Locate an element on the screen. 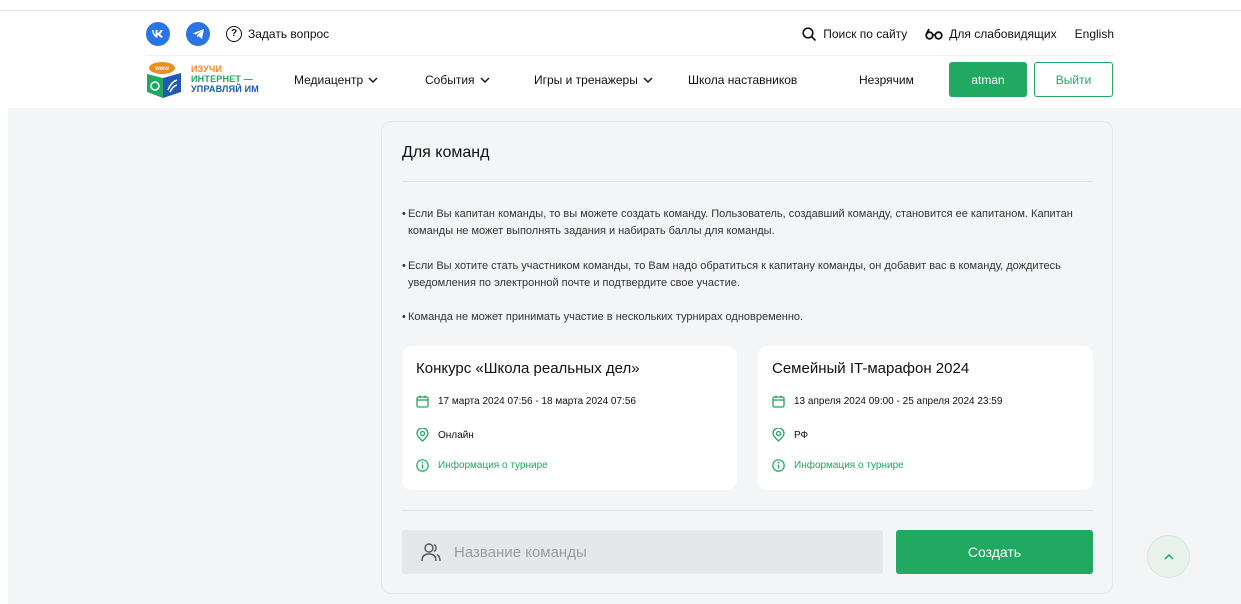 This screenshot has height=604, width=1241. logo-icon: www is located at coordinates (164, 80).